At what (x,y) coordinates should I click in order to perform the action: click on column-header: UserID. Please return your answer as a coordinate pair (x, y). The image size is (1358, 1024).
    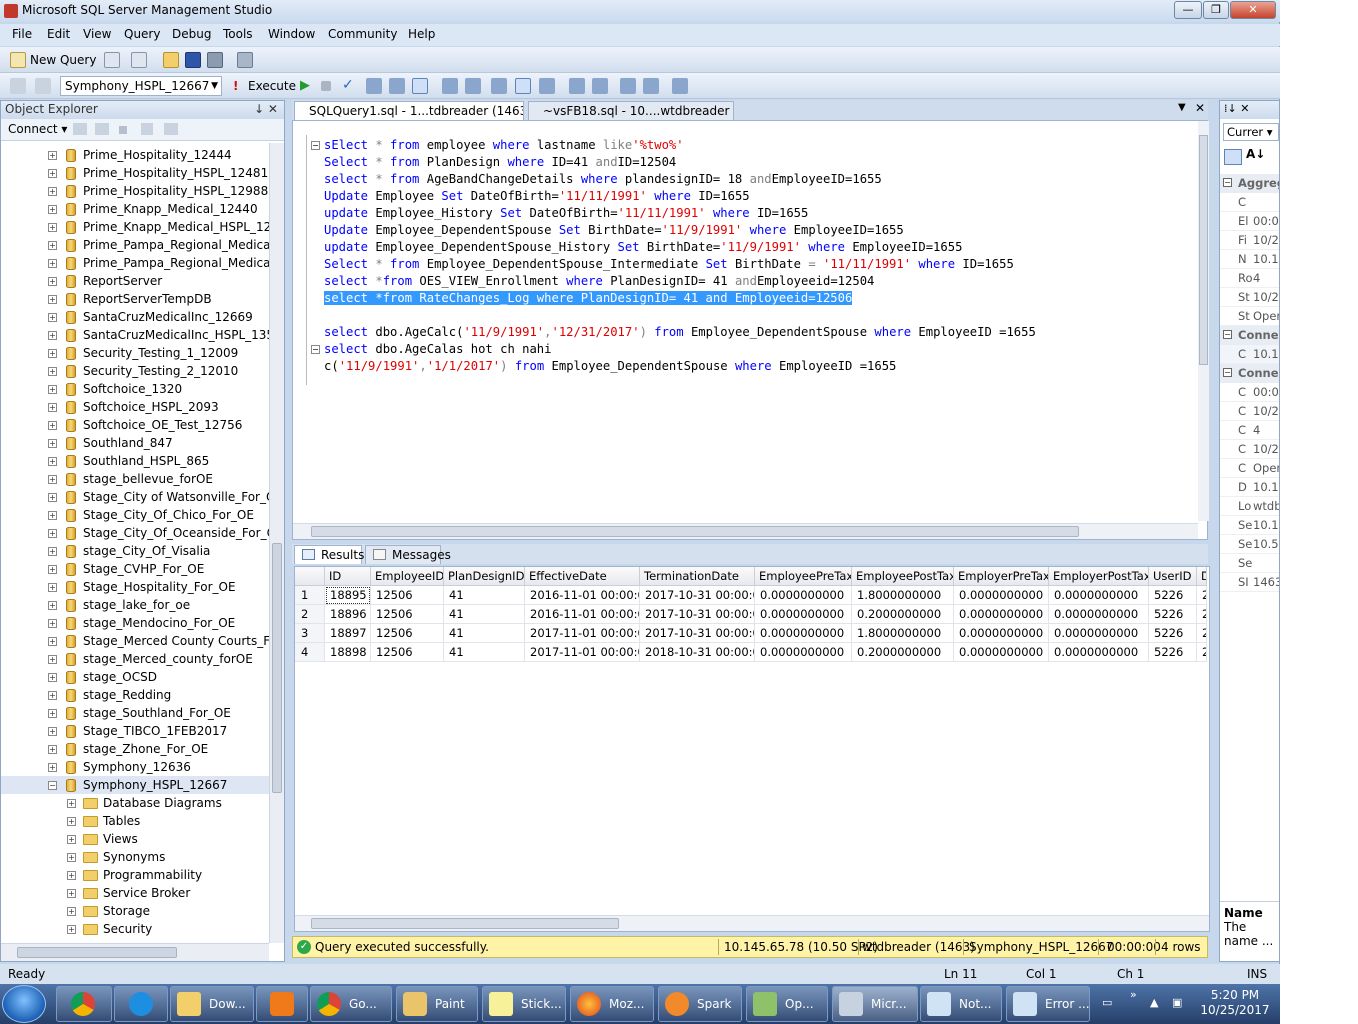
    Looking at the image, I should click on (1173, 576).